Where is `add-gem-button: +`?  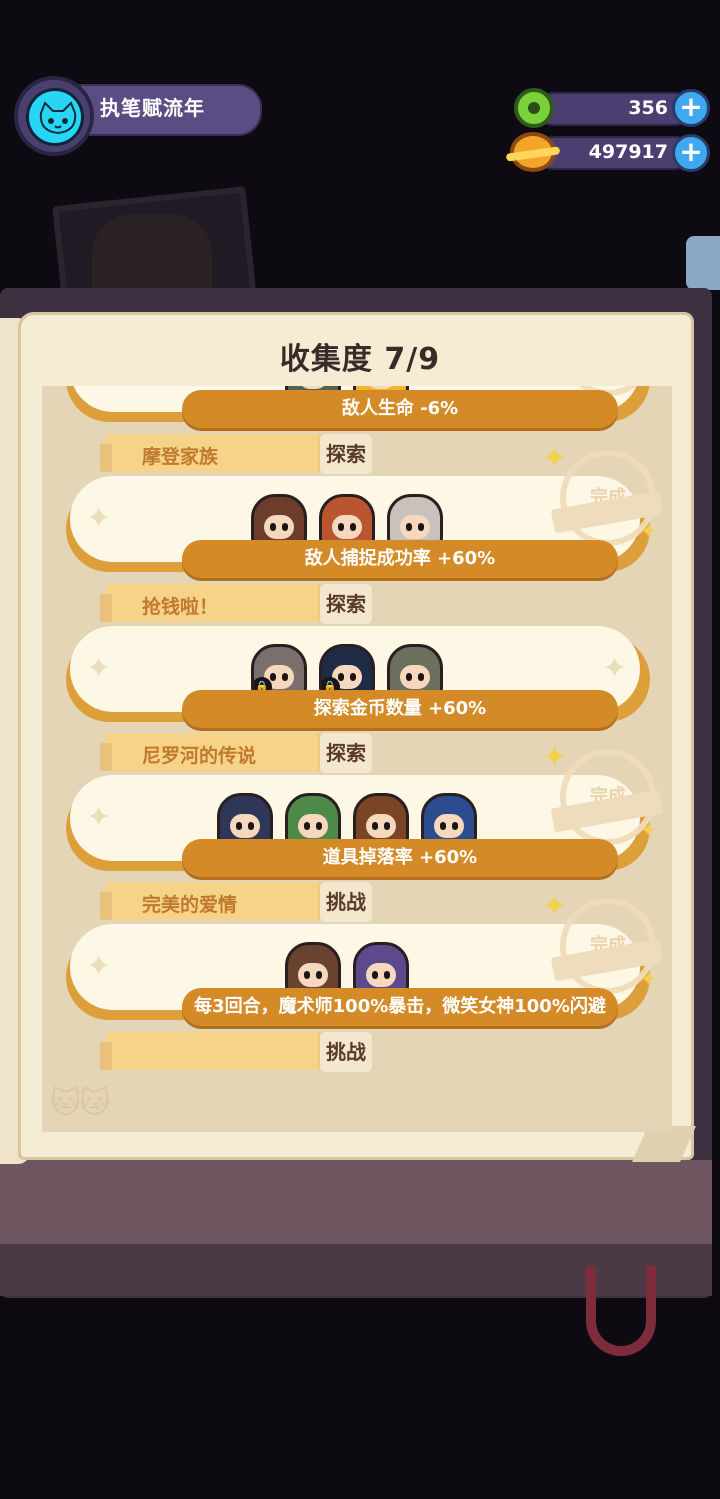
add-gem-button: + is located at coordinates (691, 108).